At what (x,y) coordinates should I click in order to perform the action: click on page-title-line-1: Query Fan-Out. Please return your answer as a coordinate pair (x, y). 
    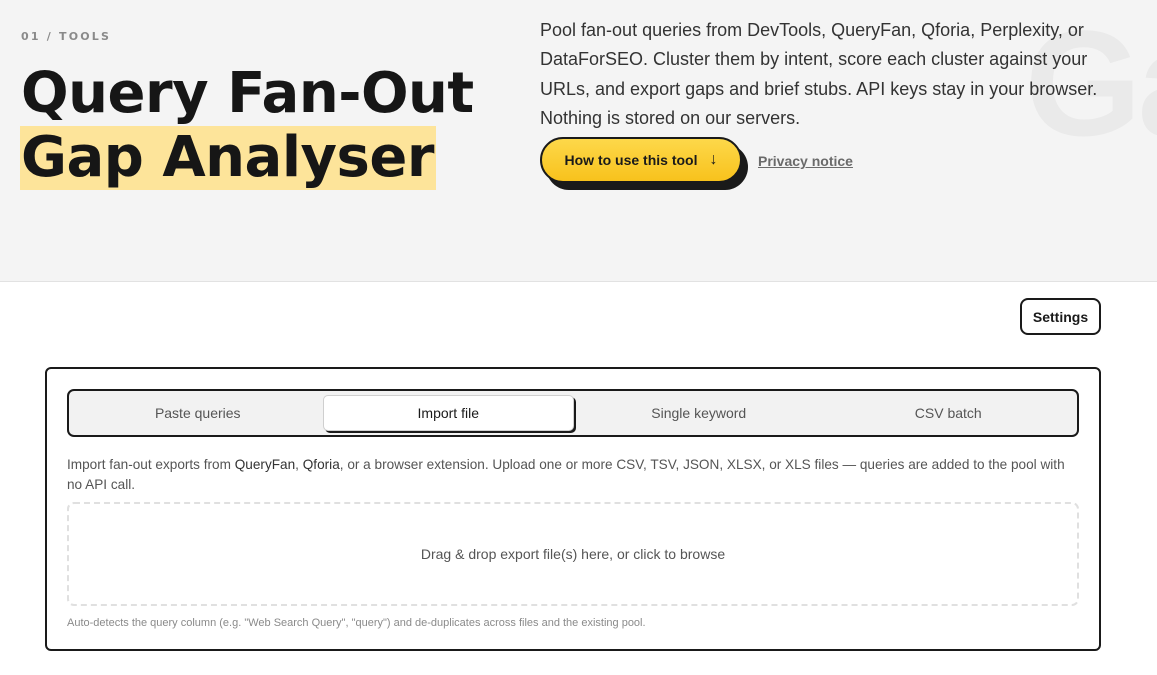
    Looking at the image, I should click on (247, 93).